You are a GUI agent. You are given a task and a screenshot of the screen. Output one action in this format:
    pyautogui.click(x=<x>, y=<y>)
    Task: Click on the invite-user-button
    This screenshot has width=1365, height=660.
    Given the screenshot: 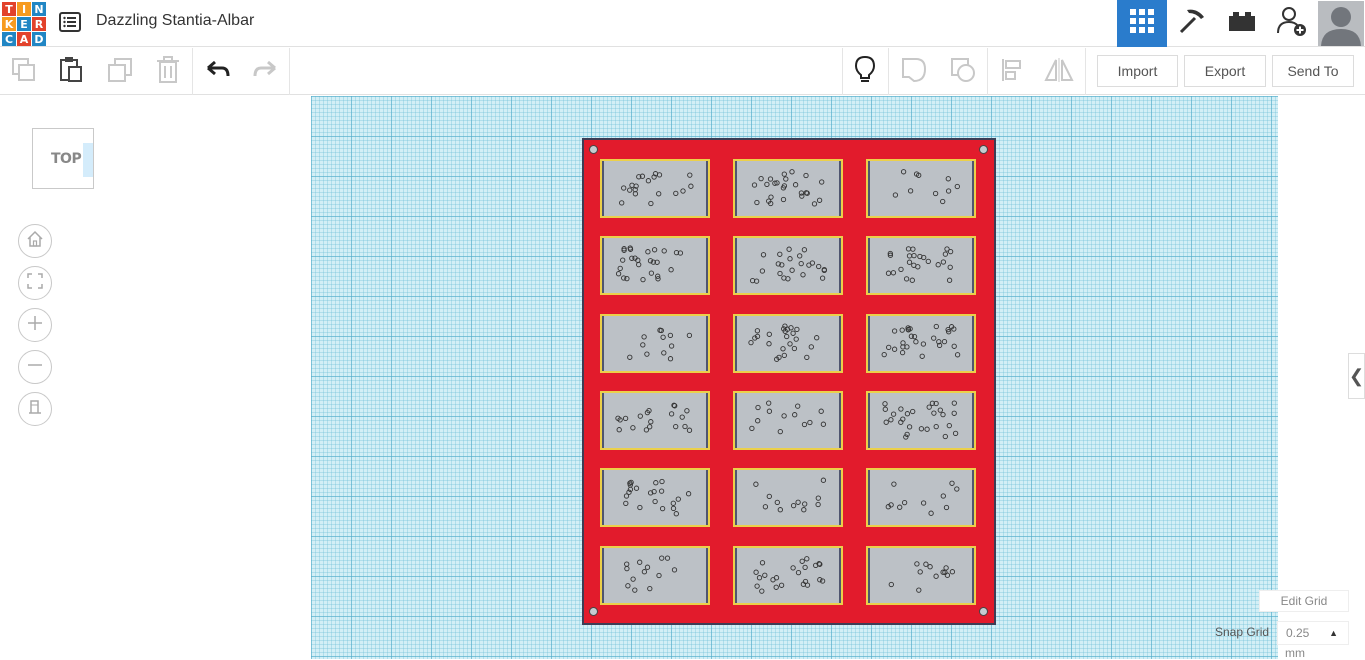 What is the action you would take?
    pyautogui.click(x=1292, y=23)
    